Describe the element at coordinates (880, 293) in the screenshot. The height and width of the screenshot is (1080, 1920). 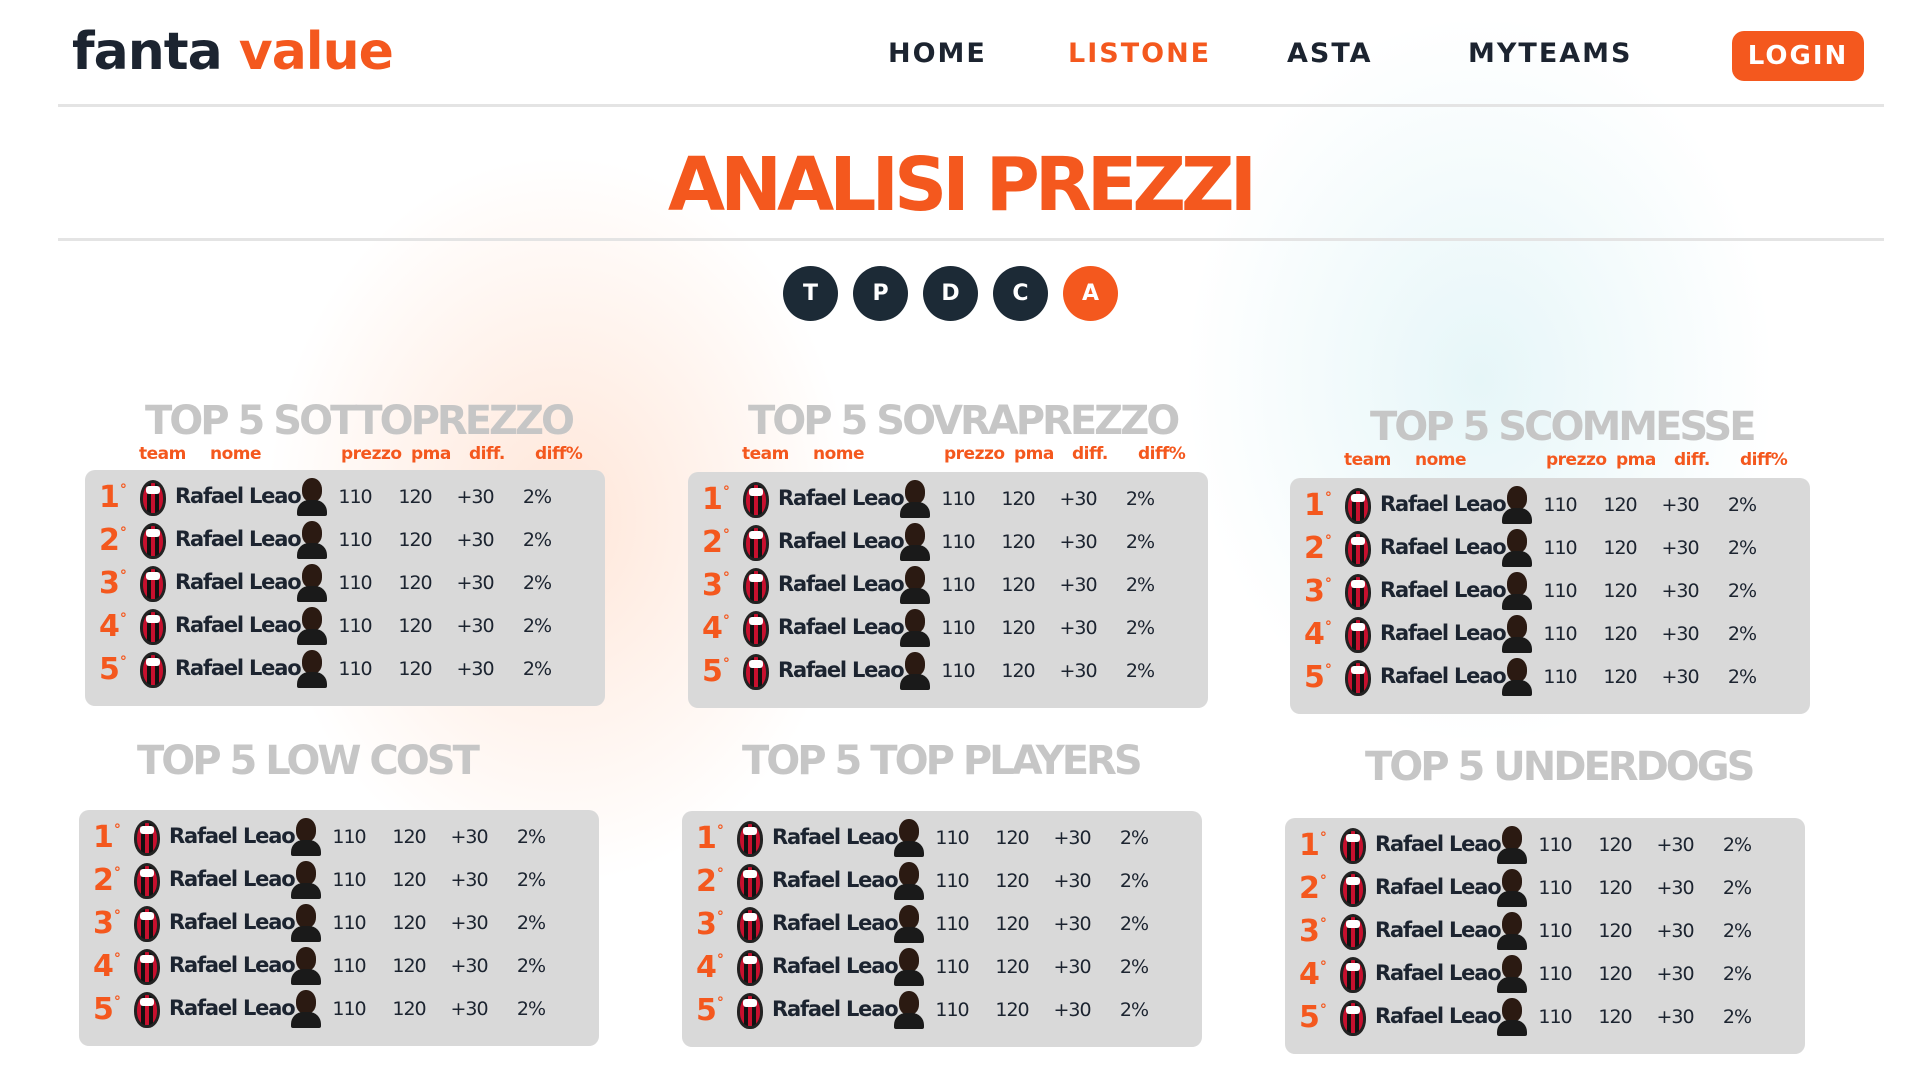
I see `filter-p-button: P` at that location.